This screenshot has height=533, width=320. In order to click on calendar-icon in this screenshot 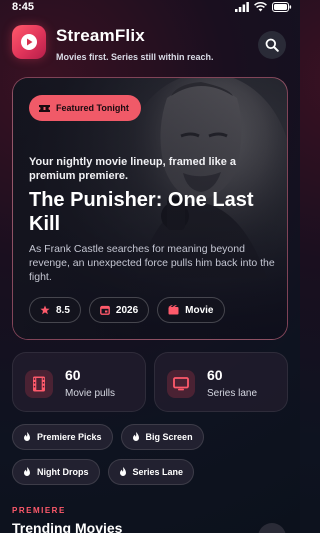, I will do `click(105, 310)`.